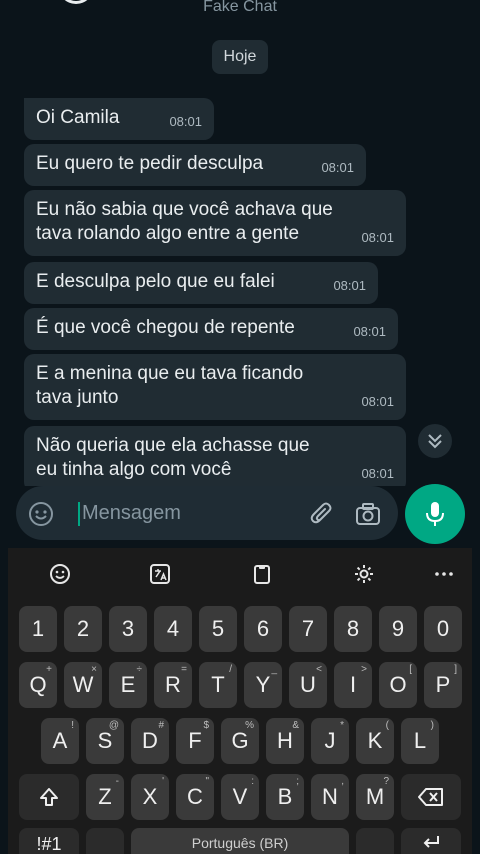 This screenshot has height=854, width=480. I want to click on message-bubble: Oi Camila 08:01, so click(119, 119).